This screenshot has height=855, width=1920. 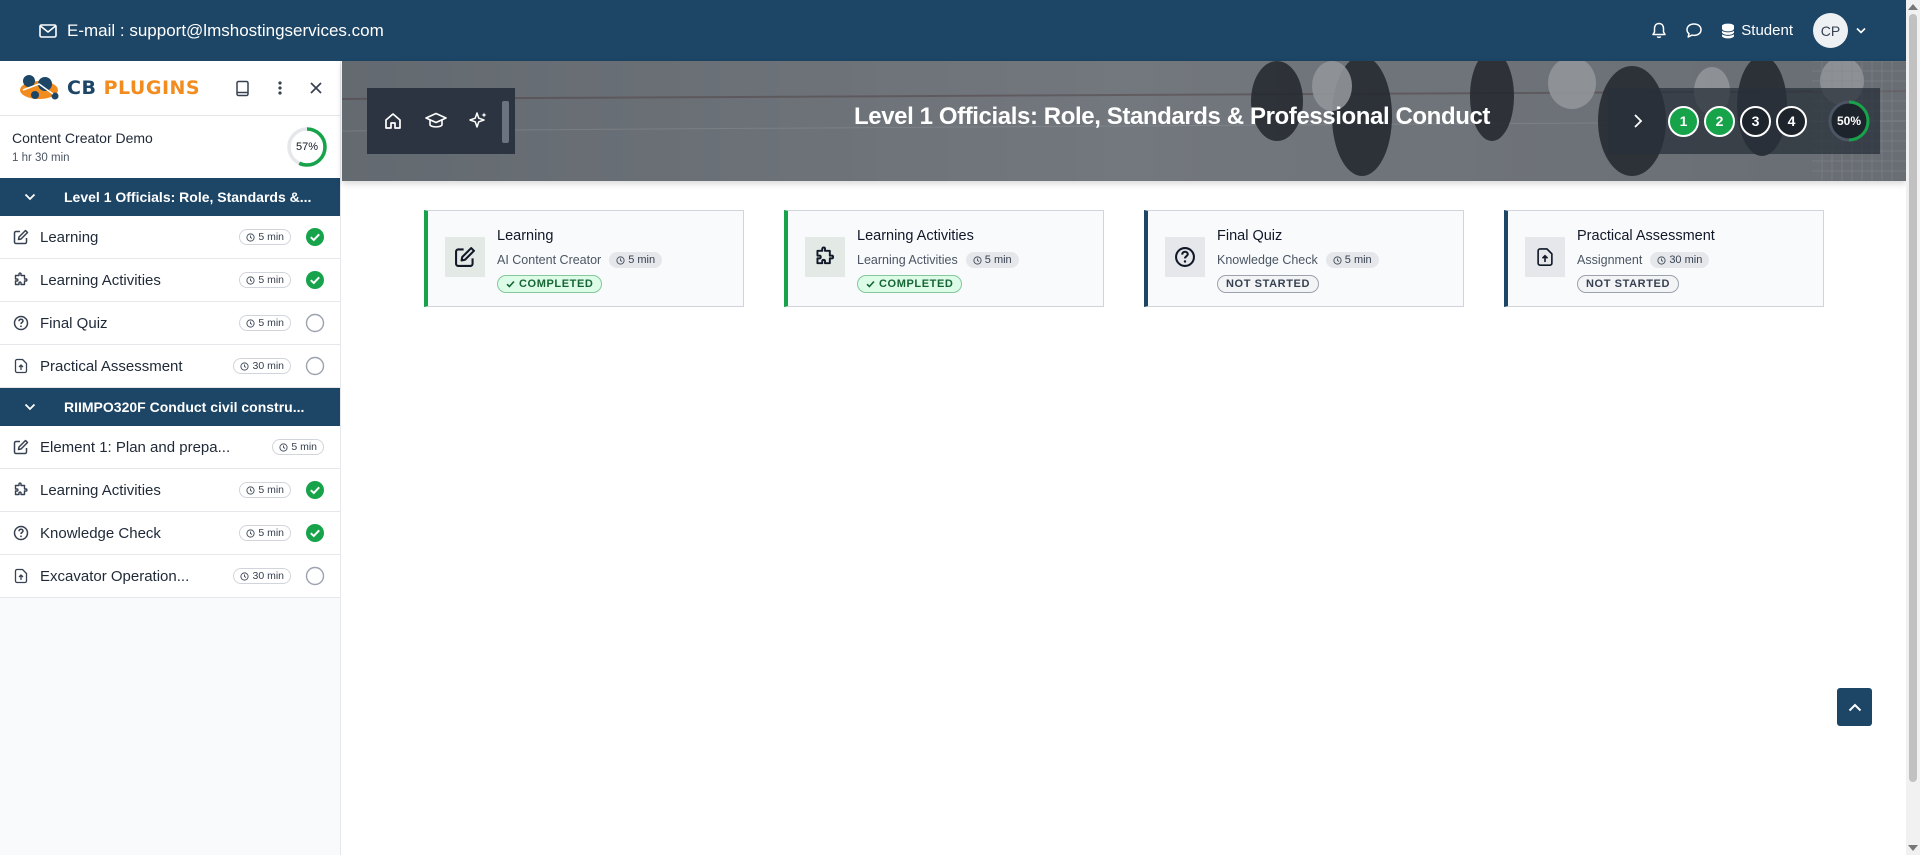 I want to click on activity-card: Learning AI Content Creator 5 min COMPLETED, so click(x=584, y=258).